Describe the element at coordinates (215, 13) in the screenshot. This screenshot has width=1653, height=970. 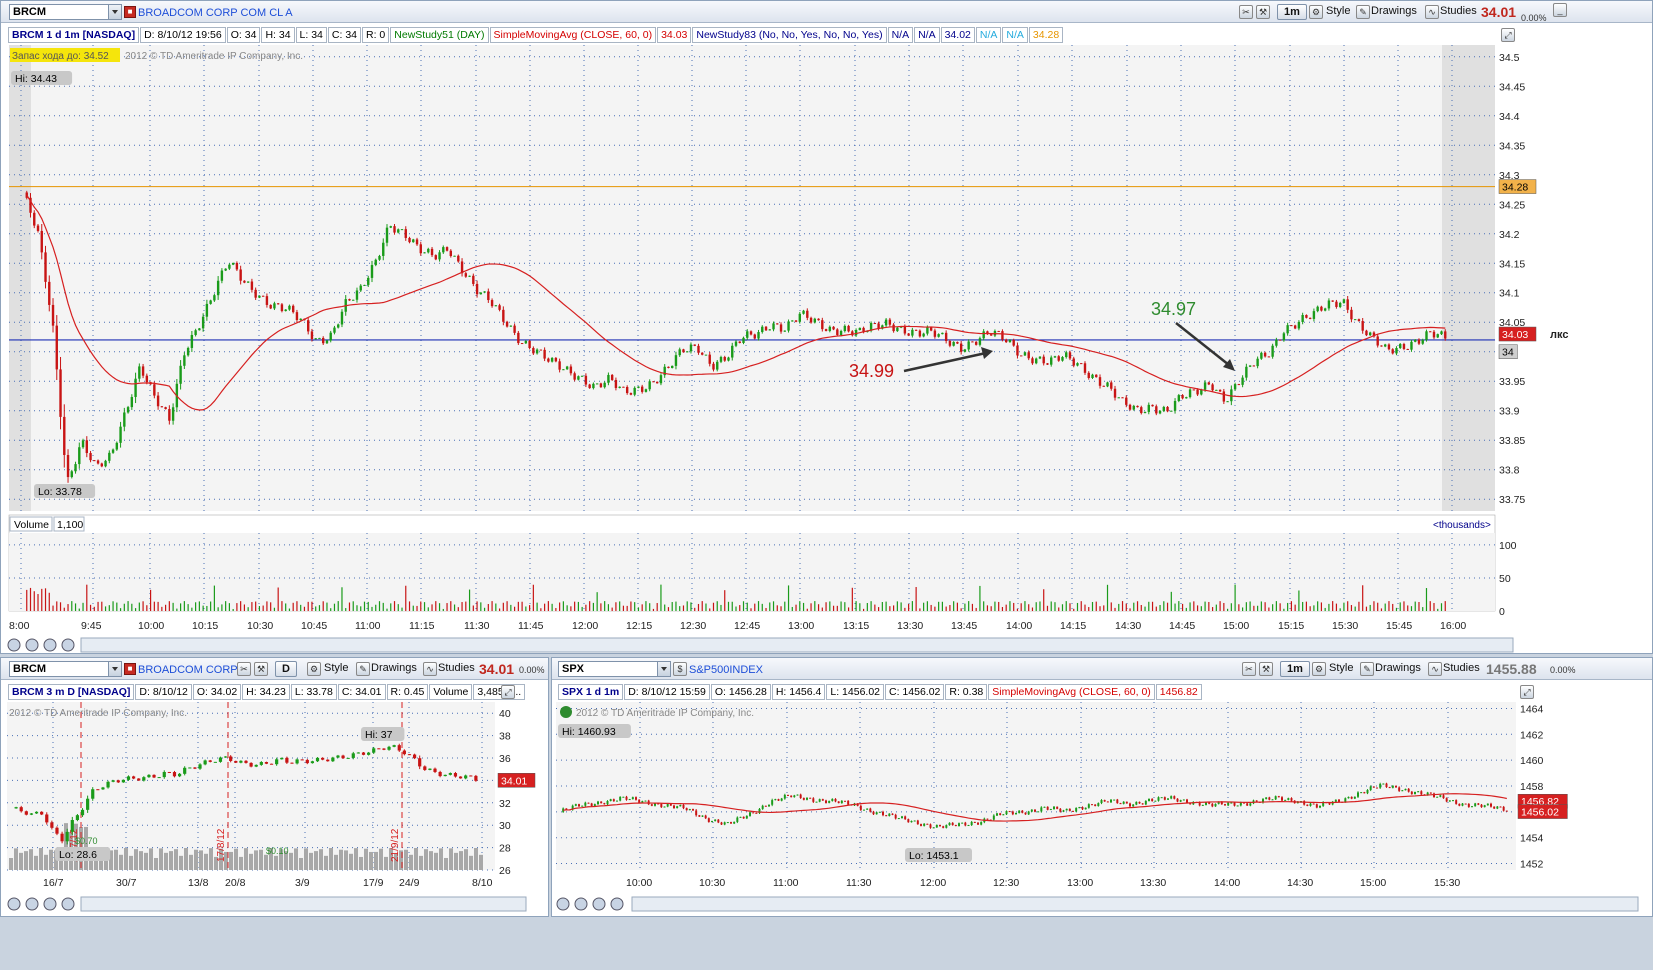
I see `company-name: BROADCOM CORP COM CL A` at that location.